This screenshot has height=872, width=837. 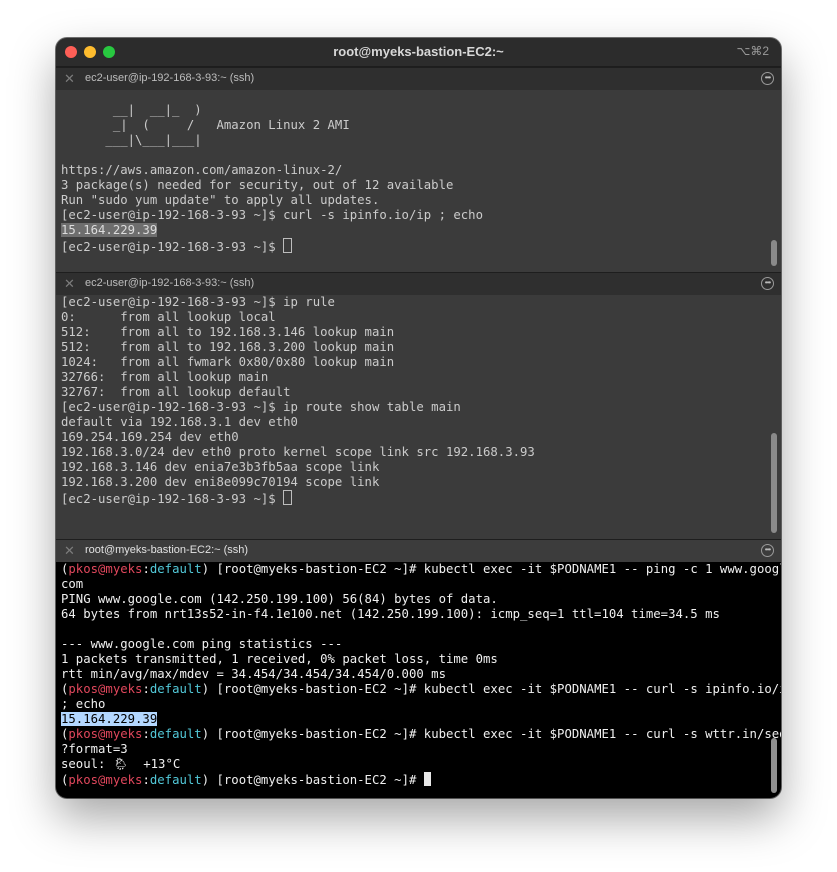 I want to click on window-shortcut: ⌥⌘2, so click(x=752, y=51).